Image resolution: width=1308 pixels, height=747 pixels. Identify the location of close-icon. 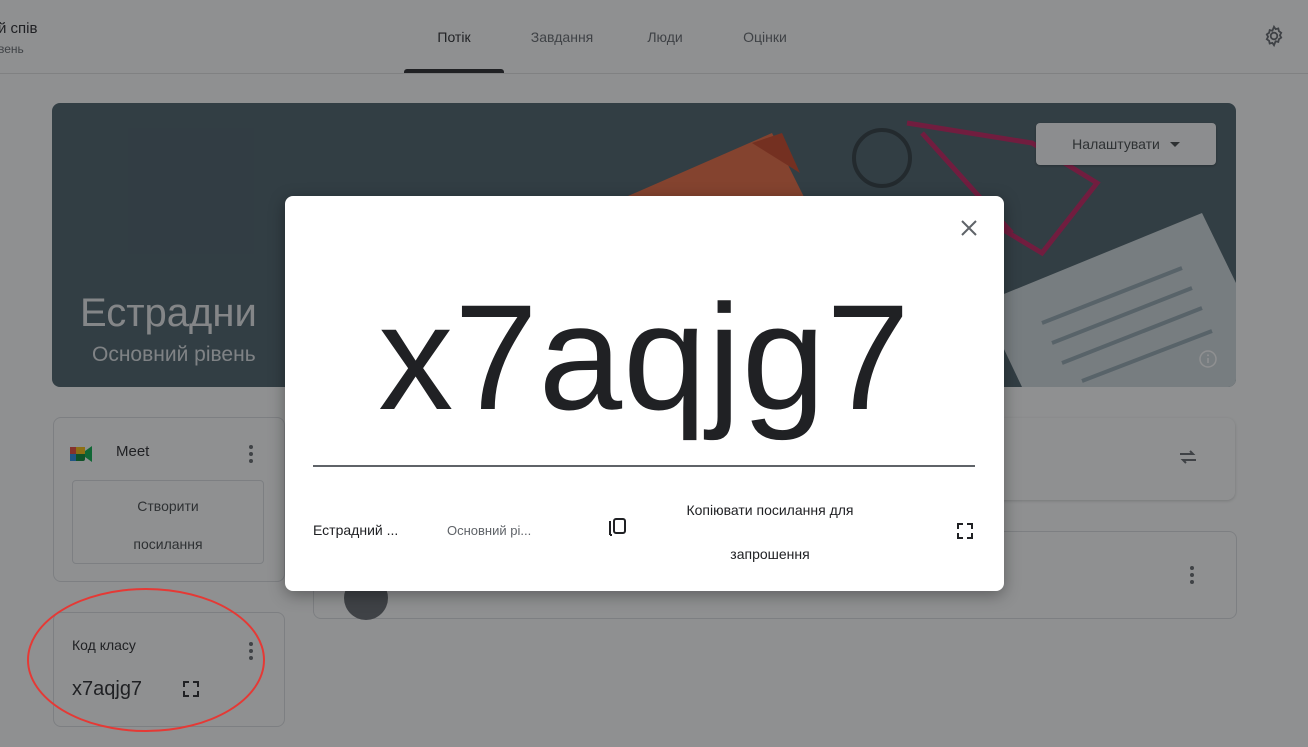
(969, 228).